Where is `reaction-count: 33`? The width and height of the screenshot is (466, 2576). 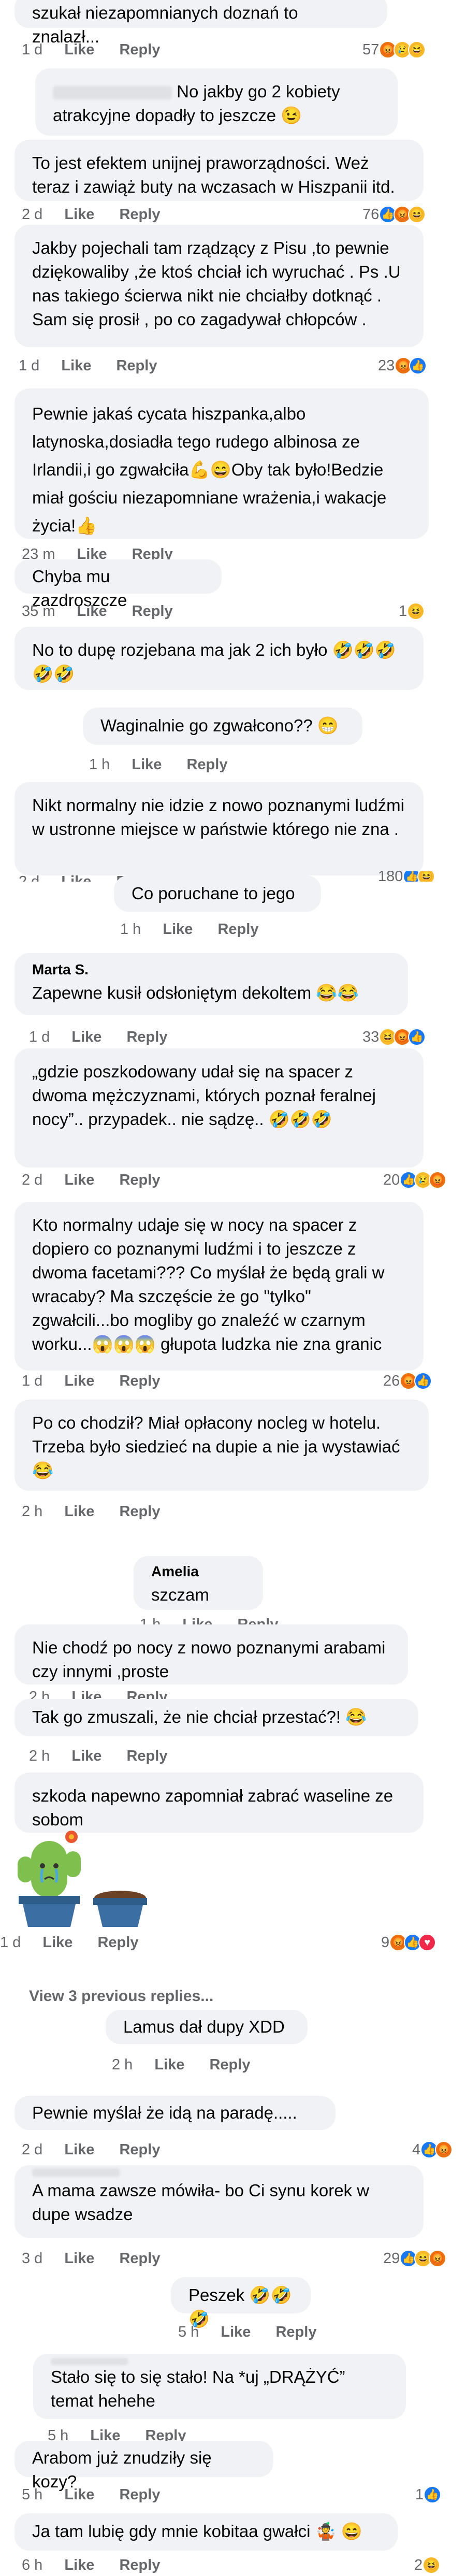
reaction-count: 33 is located at coordinates (371, 1037).